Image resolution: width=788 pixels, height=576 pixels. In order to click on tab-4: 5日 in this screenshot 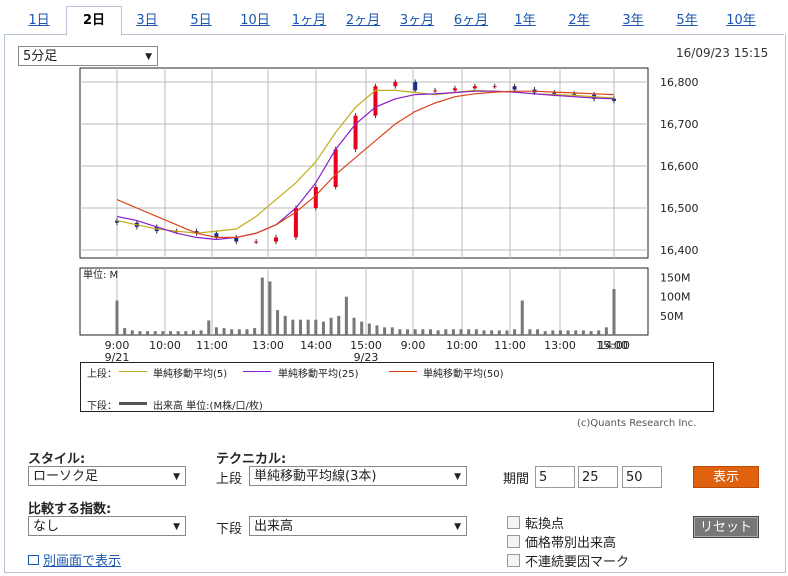, I will do `click(201, 21)`.